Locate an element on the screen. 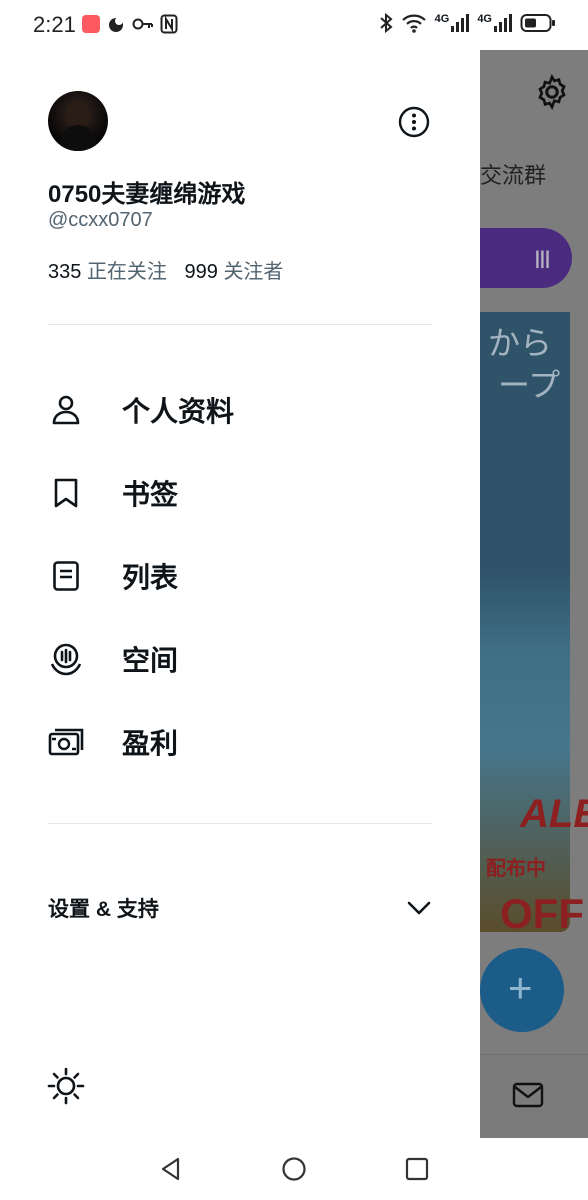 This screenshot has height=1200, width=588. profile-display-name: 0750夫妻缠绵游戏 is located at coordinates (146, 191).